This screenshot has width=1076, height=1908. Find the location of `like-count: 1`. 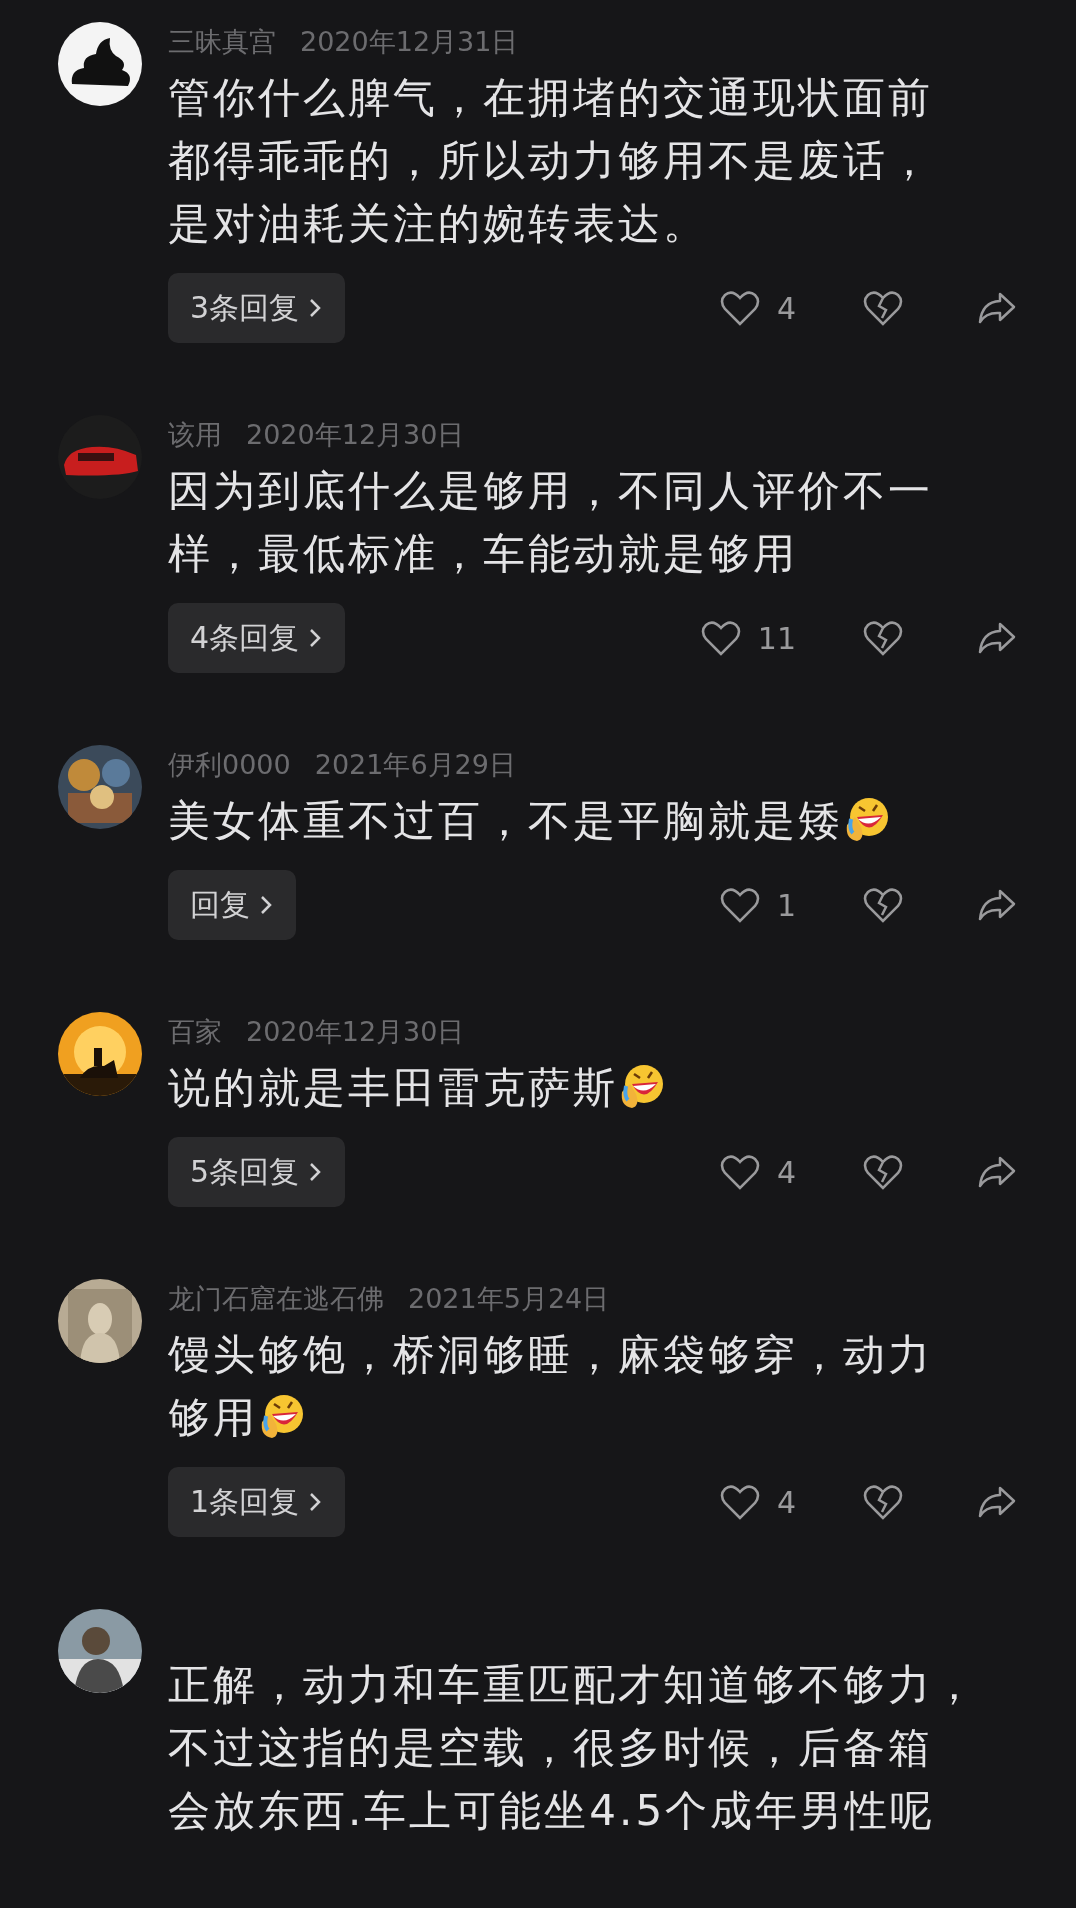

like-count: 1 is located at coordinates (786, 905).